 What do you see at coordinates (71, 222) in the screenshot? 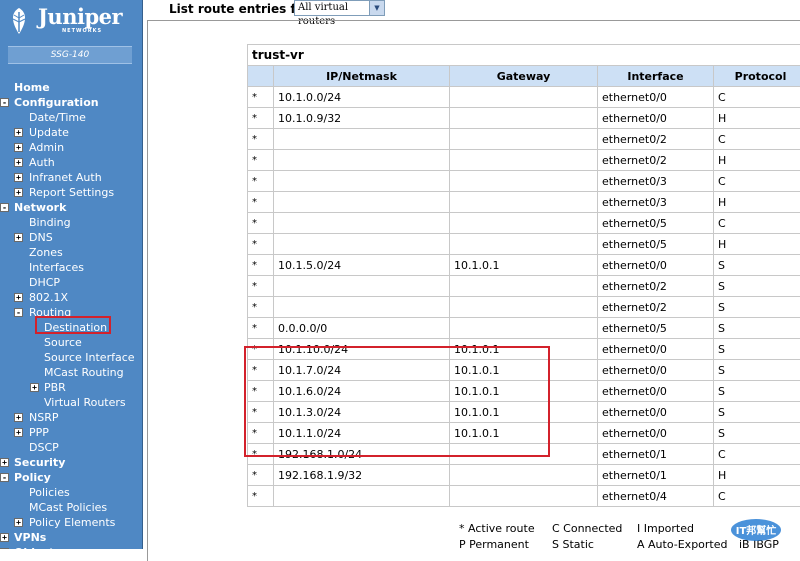
I see `sidebar-item-binding: Binding` at bounding box center [71, 222].